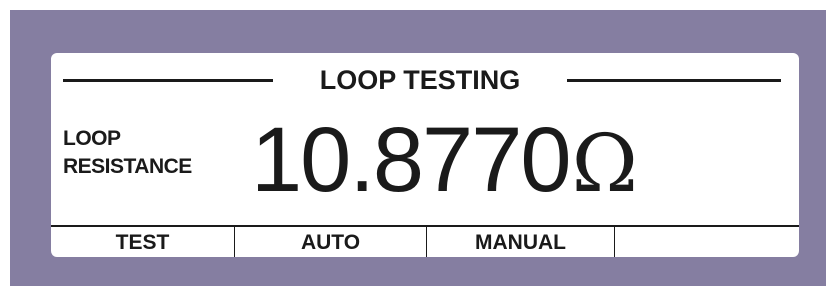 The image size is (826, 286). What do you see at coordinates (411, 160) in the screenshot?
I see `reading-value: 10.8770` at bounding box center [411, 160].